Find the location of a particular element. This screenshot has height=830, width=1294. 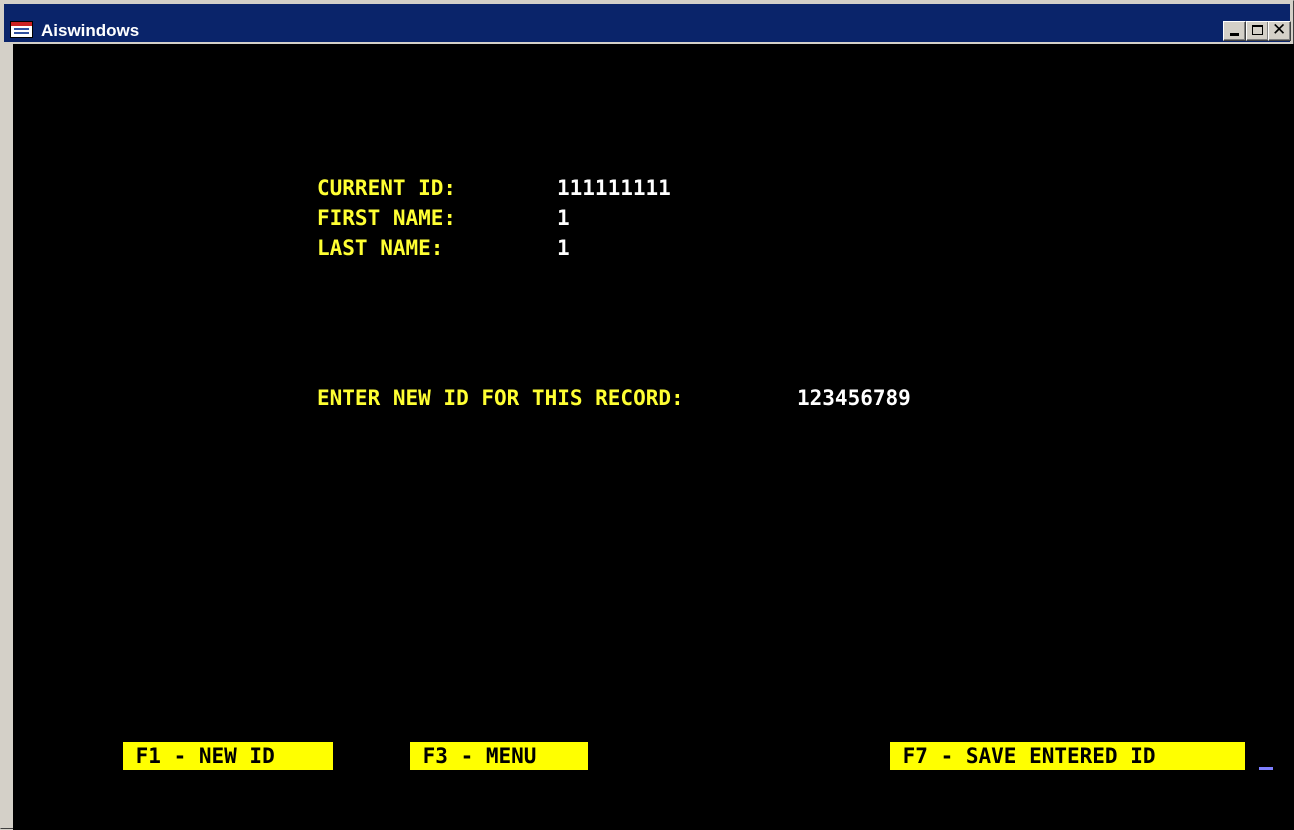

minimize-icon is located at coordinates (1234, 34).